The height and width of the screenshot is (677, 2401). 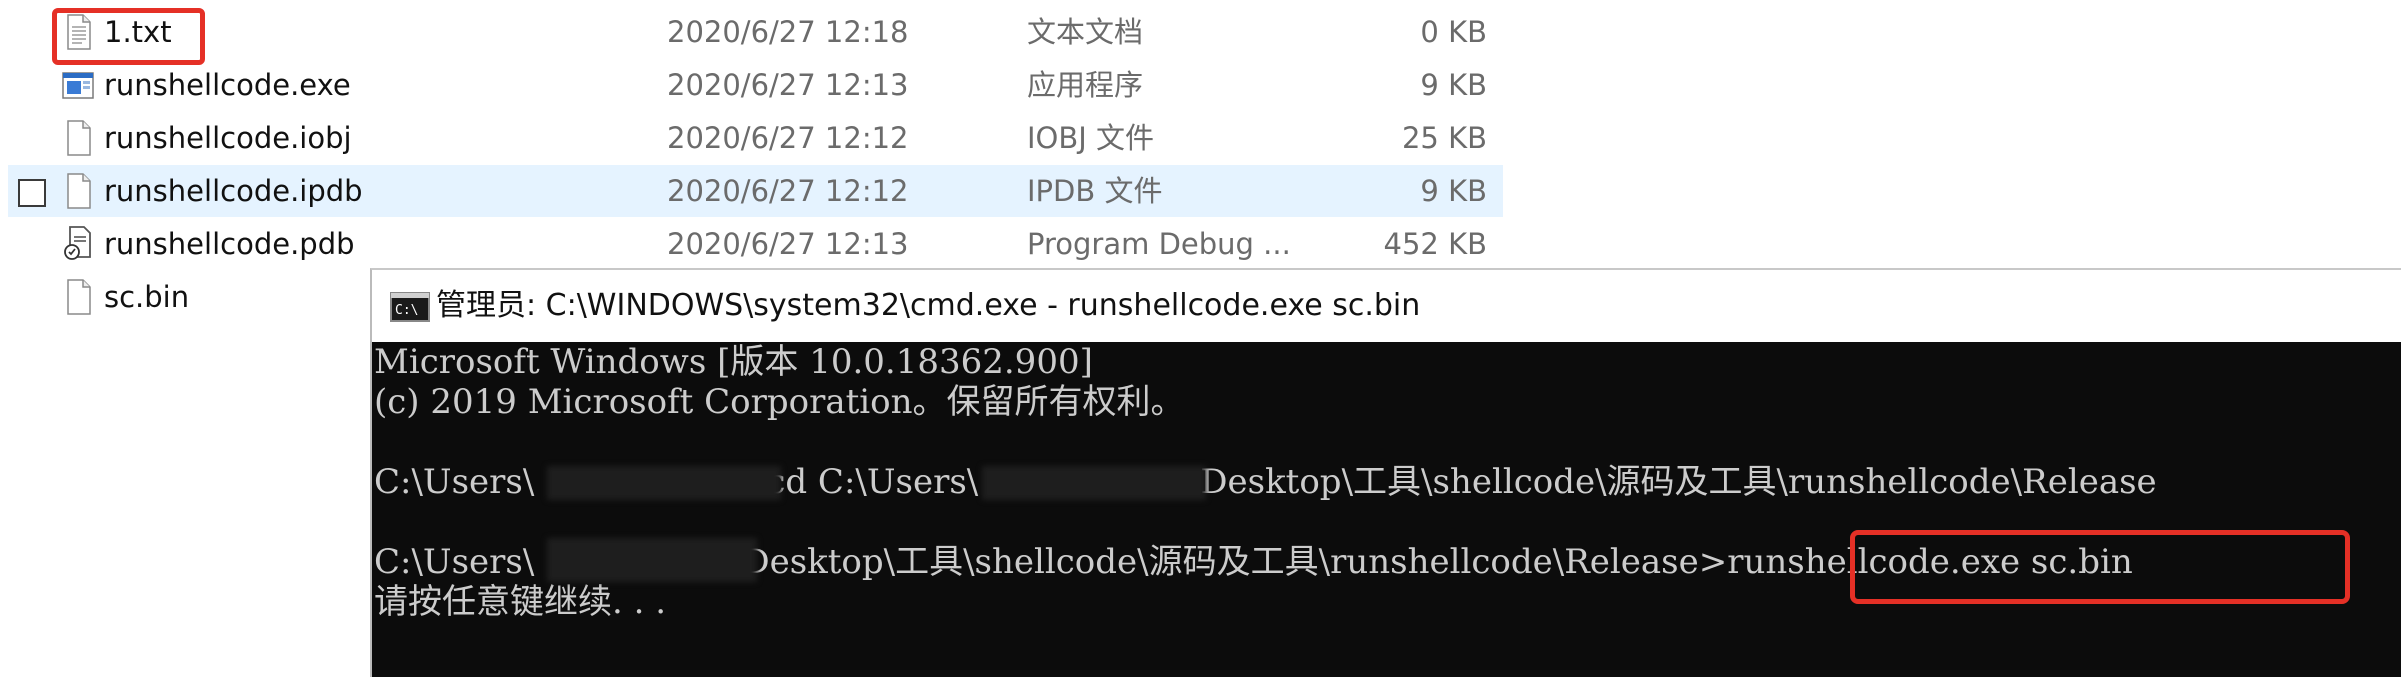 I want to click on file-type: IOBJ 文件, so click(x=1091, y=138).